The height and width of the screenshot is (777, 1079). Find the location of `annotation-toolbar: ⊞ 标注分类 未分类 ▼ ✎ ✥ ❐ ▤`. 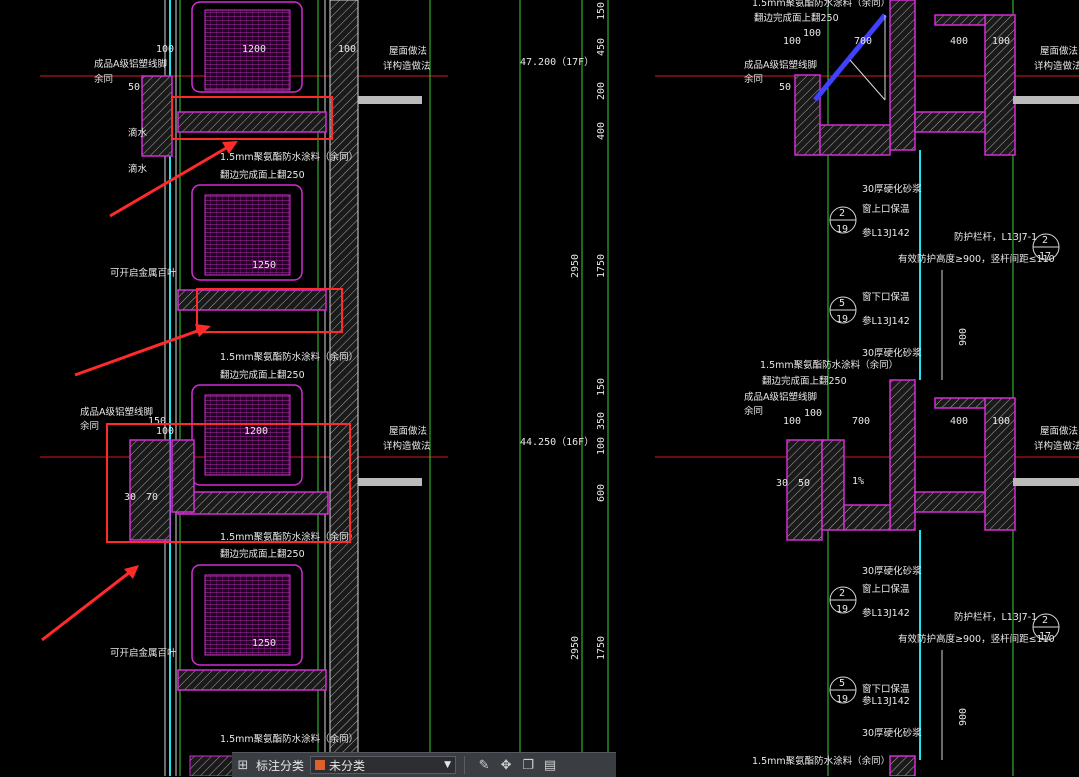

annotation-toolbar: ⊞ 标注分类 未分类 ▼ ✎ ✥ ❐ ▤ is located at coordinates (424, 764).